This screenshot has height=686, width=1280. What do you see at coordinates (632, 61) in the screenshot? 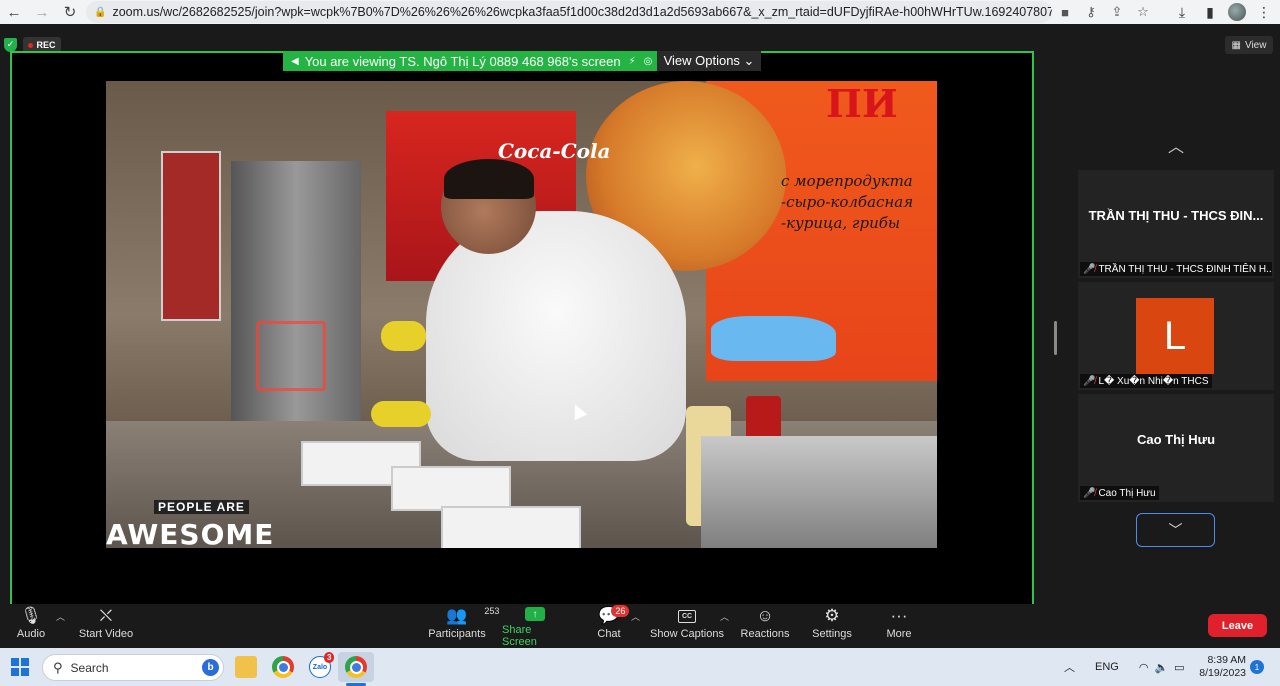
I see `mic-slash-icon: ⚡` at bounding box center [632, 61].